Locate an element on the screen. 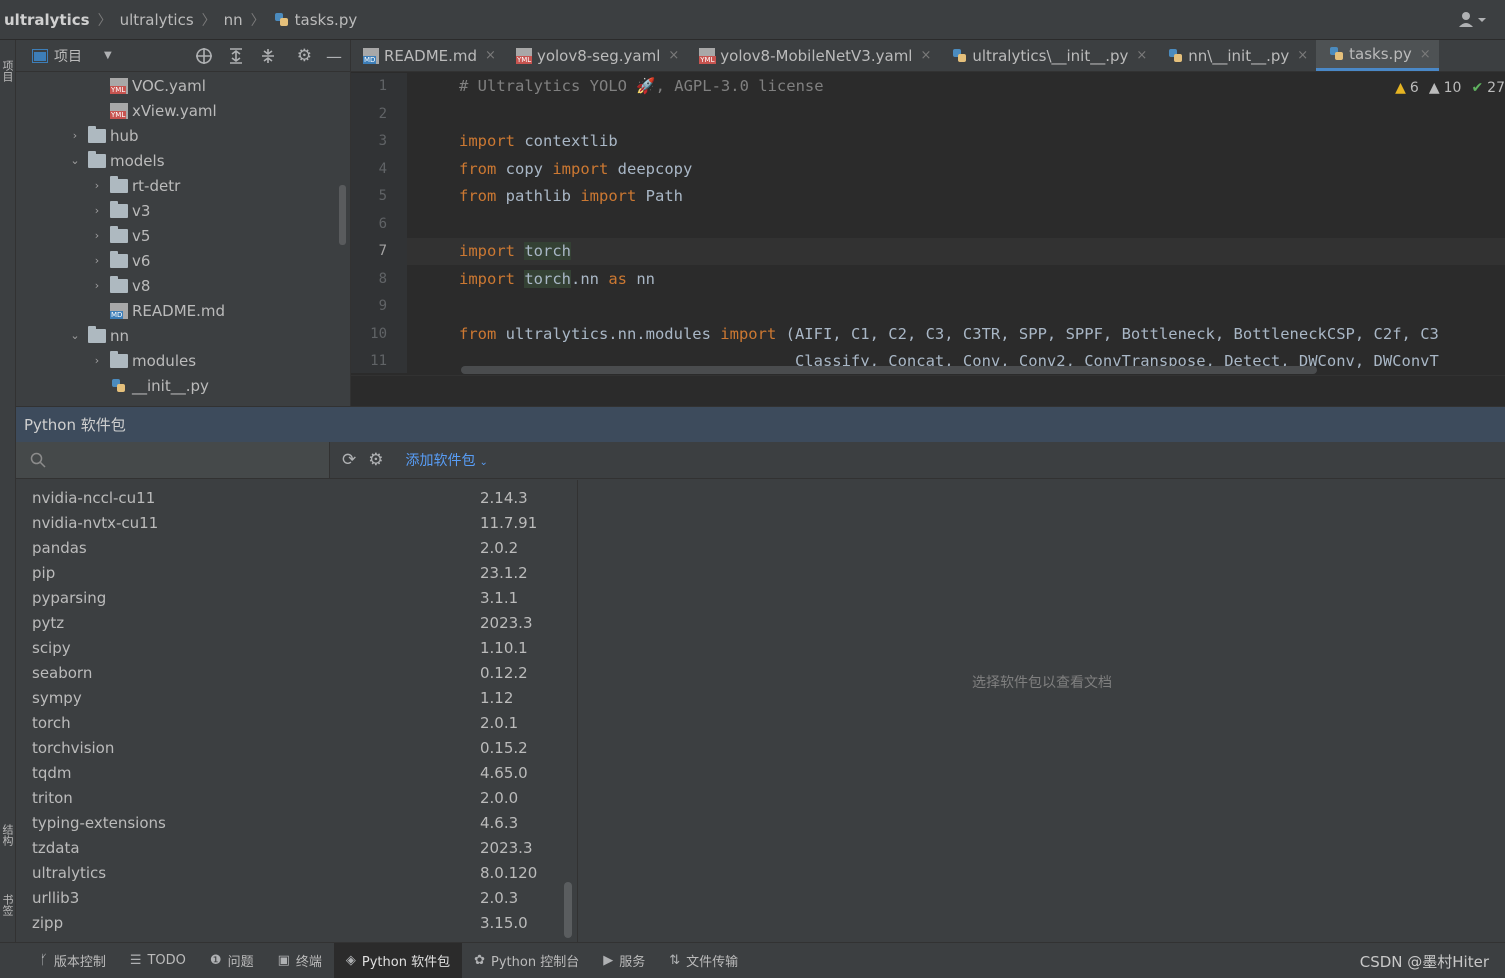  package-name: typing-extensions is located at coordinates (99, 822).